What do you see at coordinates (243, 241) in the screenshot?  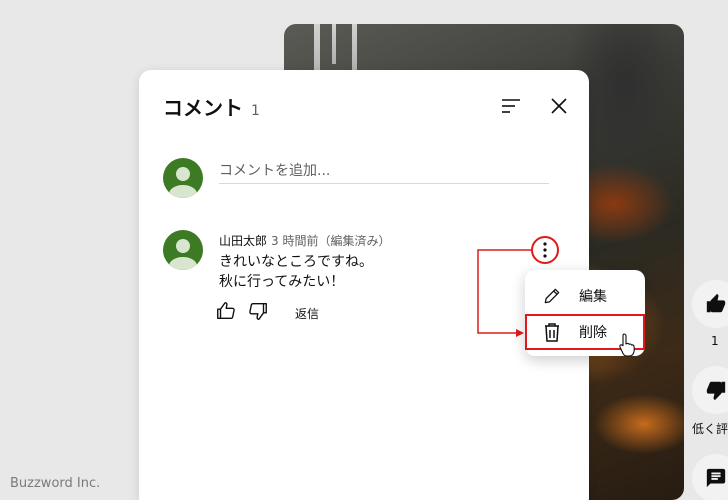 I see `comment-author: 山田太郎` at bounding box center [243, 241].